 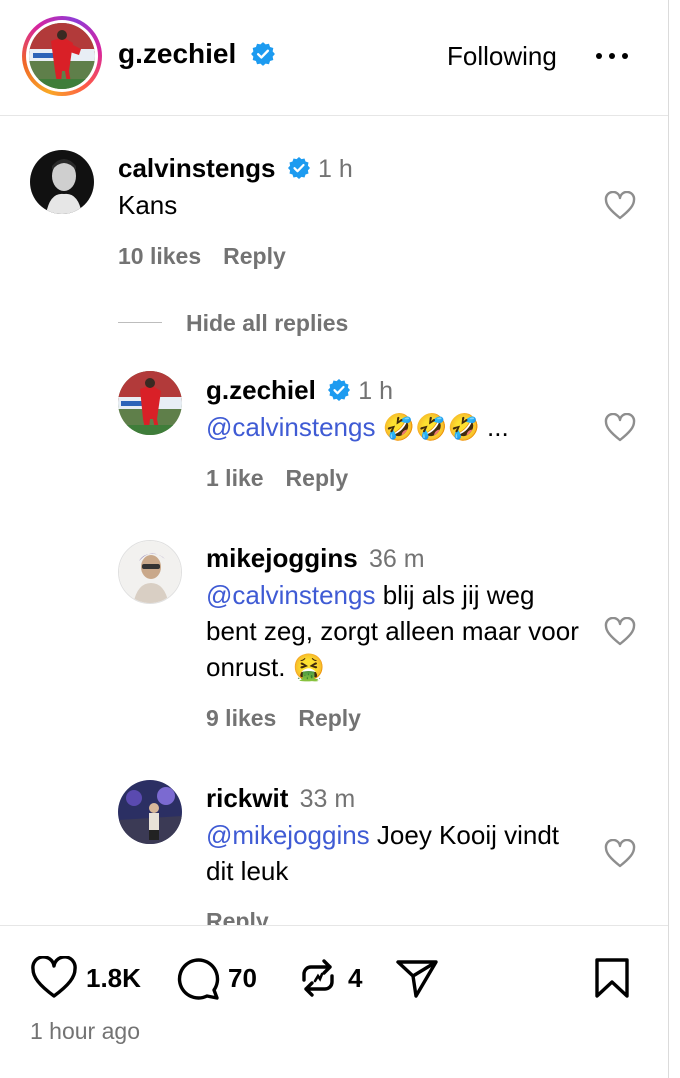 I want to click on username-text: rickwit, so click(x=247, y=798).